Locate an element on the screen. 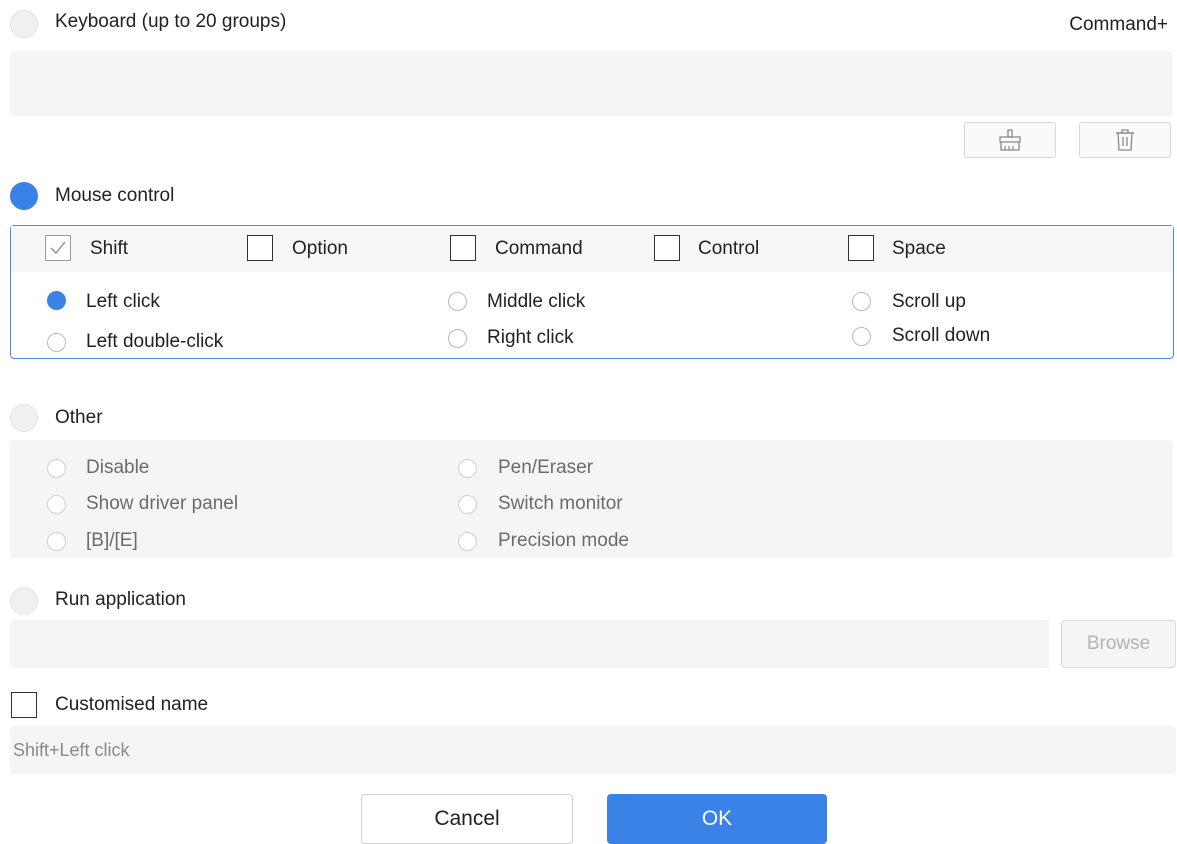 The image size is (1177, 844). shift-checkbox is located at coordinates (58, 248).